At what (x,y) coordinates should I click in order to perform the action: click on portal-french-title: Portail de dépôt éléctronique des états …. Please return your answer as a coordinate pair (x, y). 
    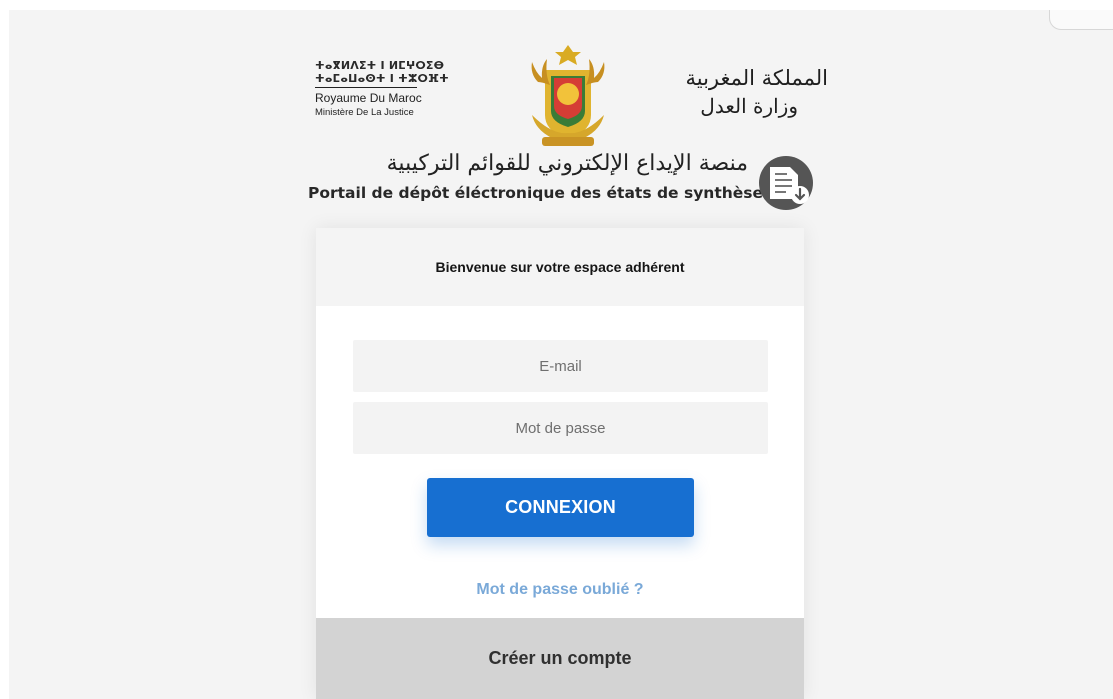
    Looking at the image, I should click on (536, 193).